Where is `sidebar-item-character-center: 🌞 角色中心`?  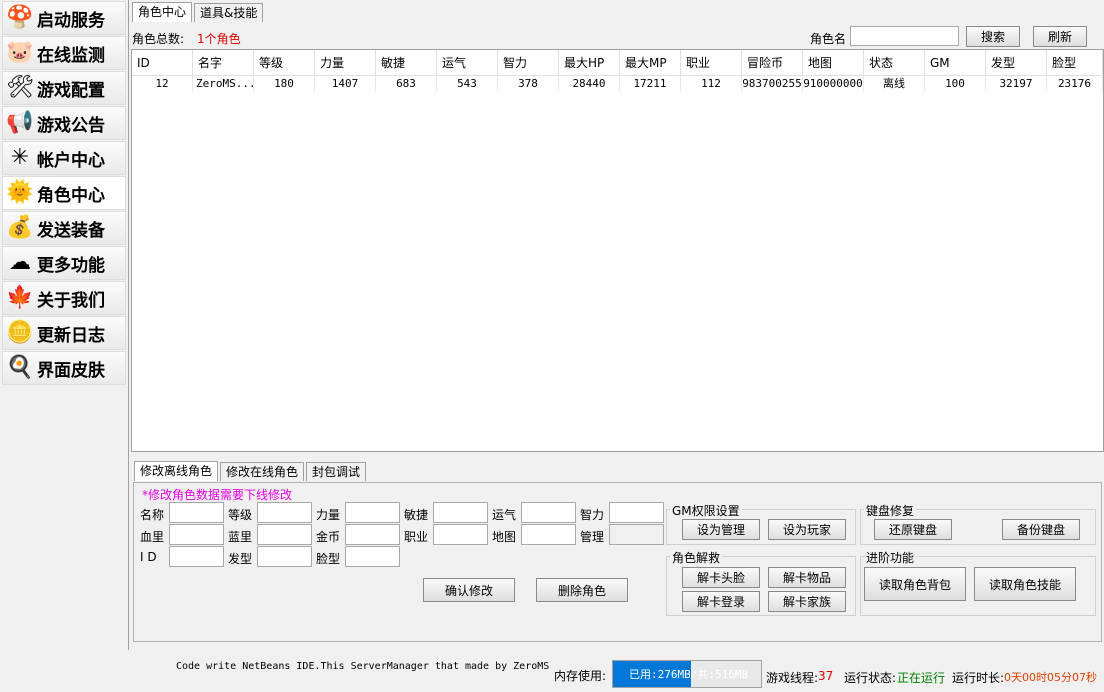 sidebar-item-character-center: 🌞 角色中心 is located at coordinates (64, 193).